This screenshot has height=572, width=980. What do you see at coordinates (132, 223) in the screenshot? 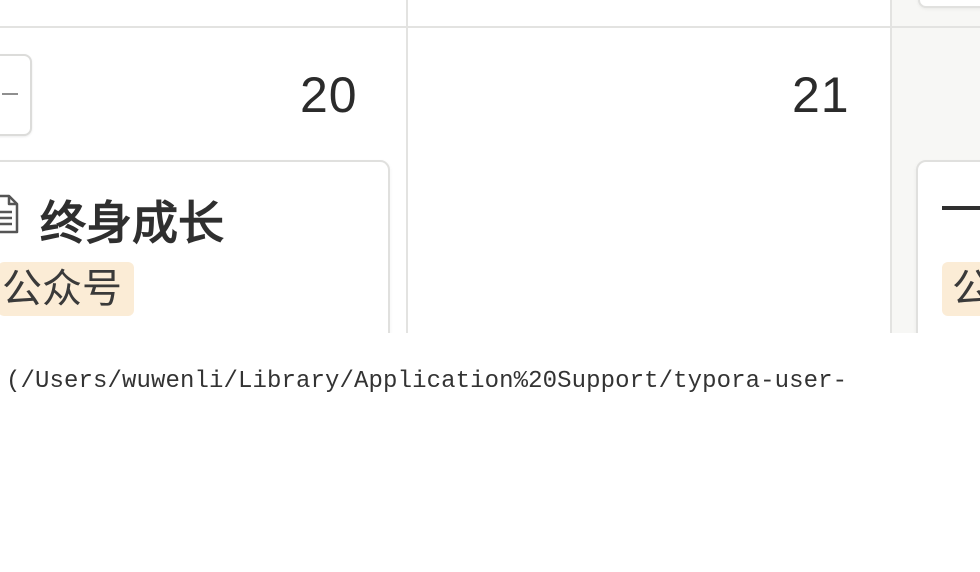
I see `event-title: 终身成长` at bounding box center [132, 223].